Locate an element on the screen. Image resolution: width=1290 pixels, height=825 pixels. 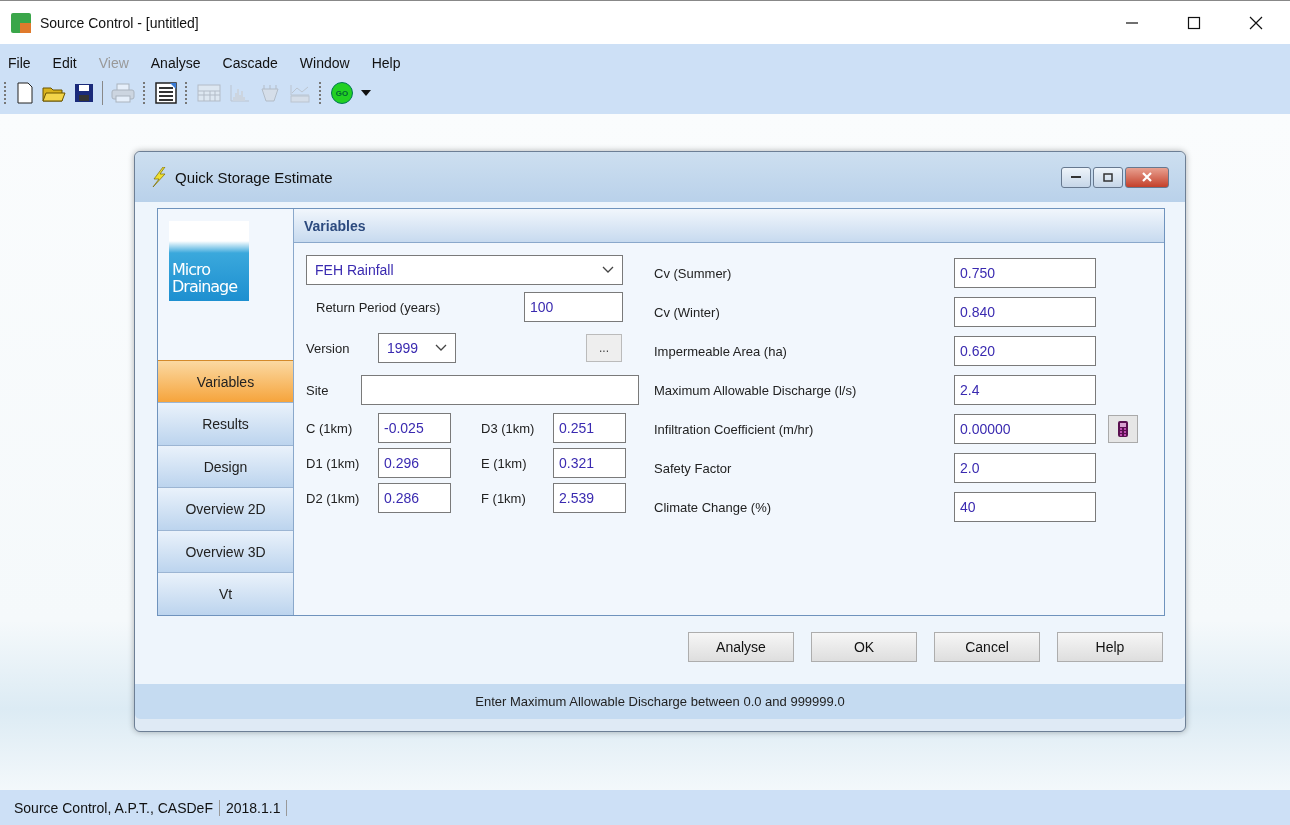
input-field: 0.321 is located at coordinates (589, 463).